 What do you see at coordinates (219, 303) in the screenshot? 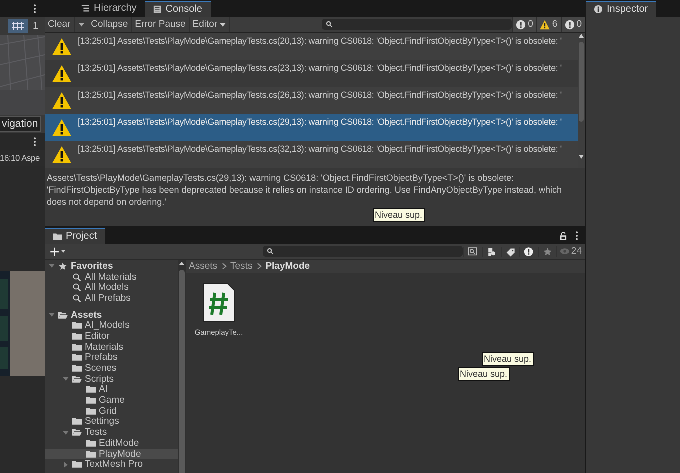
I see `script-file-icon` at bounding box center [219, 303].